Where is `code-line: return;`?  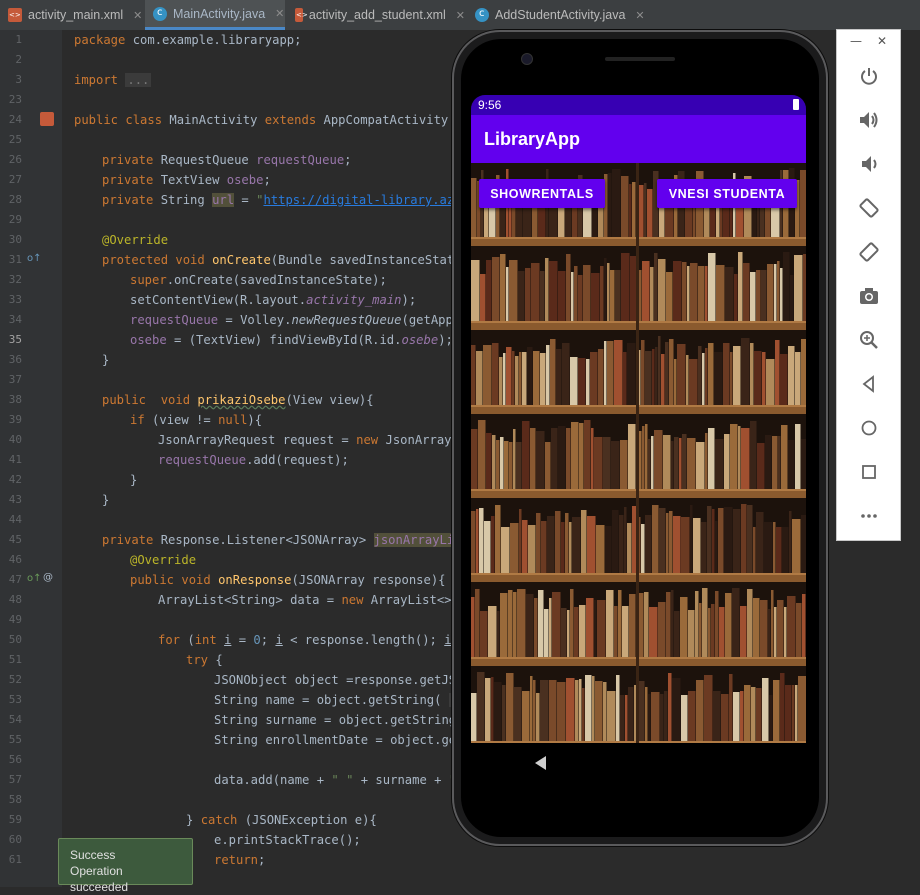
code-line: return; is located at coordinates (240, 860).